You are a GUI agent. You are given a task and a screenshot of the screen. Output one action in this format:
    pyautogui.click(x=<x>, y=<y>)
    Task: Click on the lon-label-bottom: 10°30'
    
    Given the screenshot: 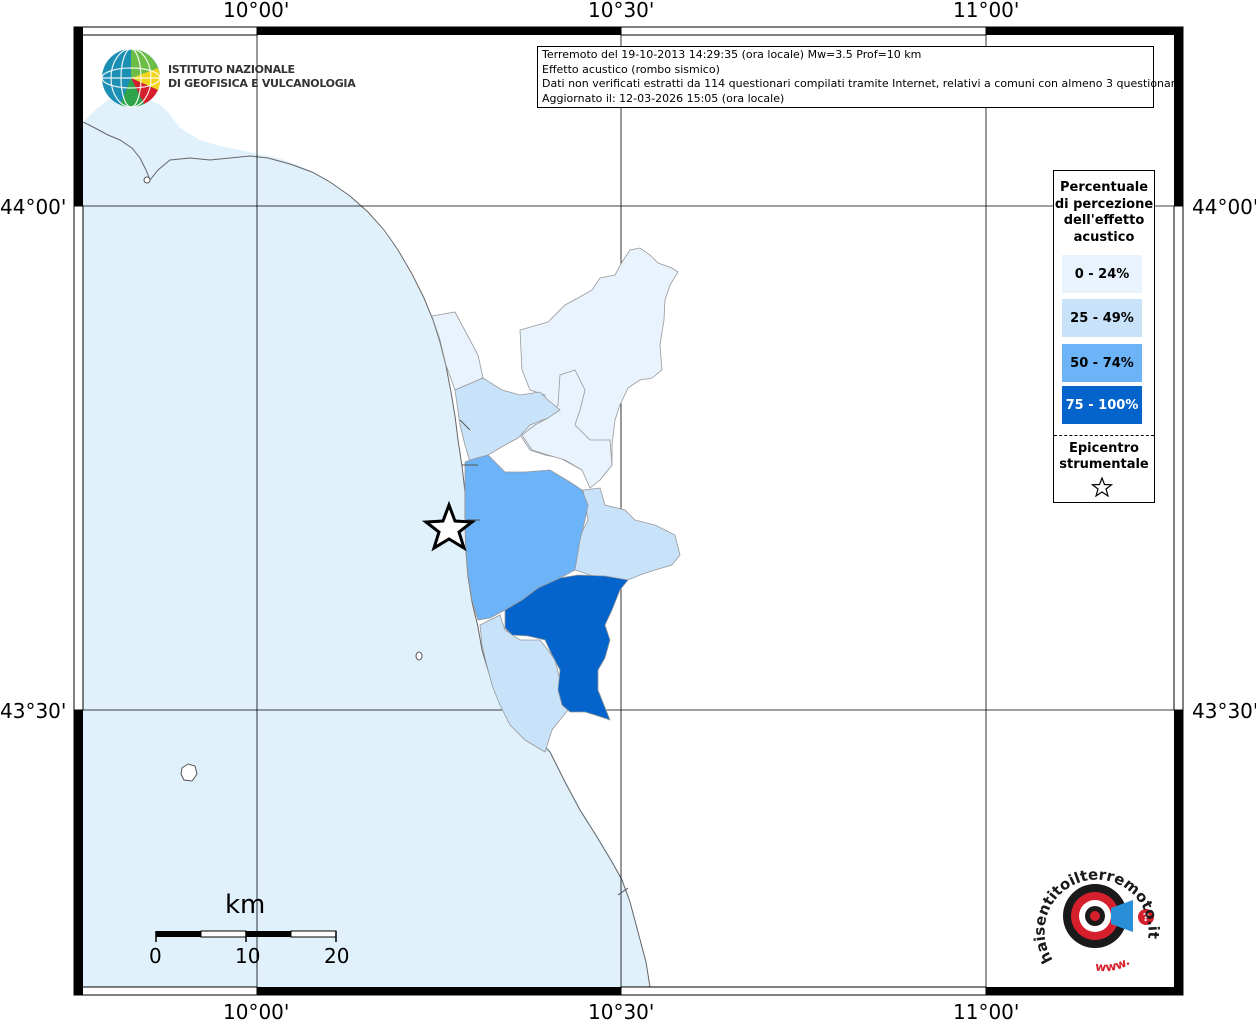 What is the action you would take?
    pyautogui.click(x=621, y=1012)
    